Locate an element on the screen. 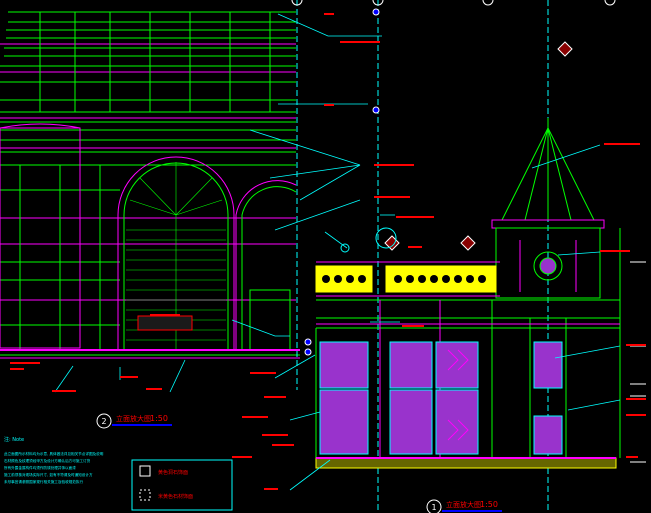 This screenshot has height=513, width=651. notes-line-3: 所有外露金属构件均须作防锈处理并饰以面漆 is located at coordinates (40, 467).